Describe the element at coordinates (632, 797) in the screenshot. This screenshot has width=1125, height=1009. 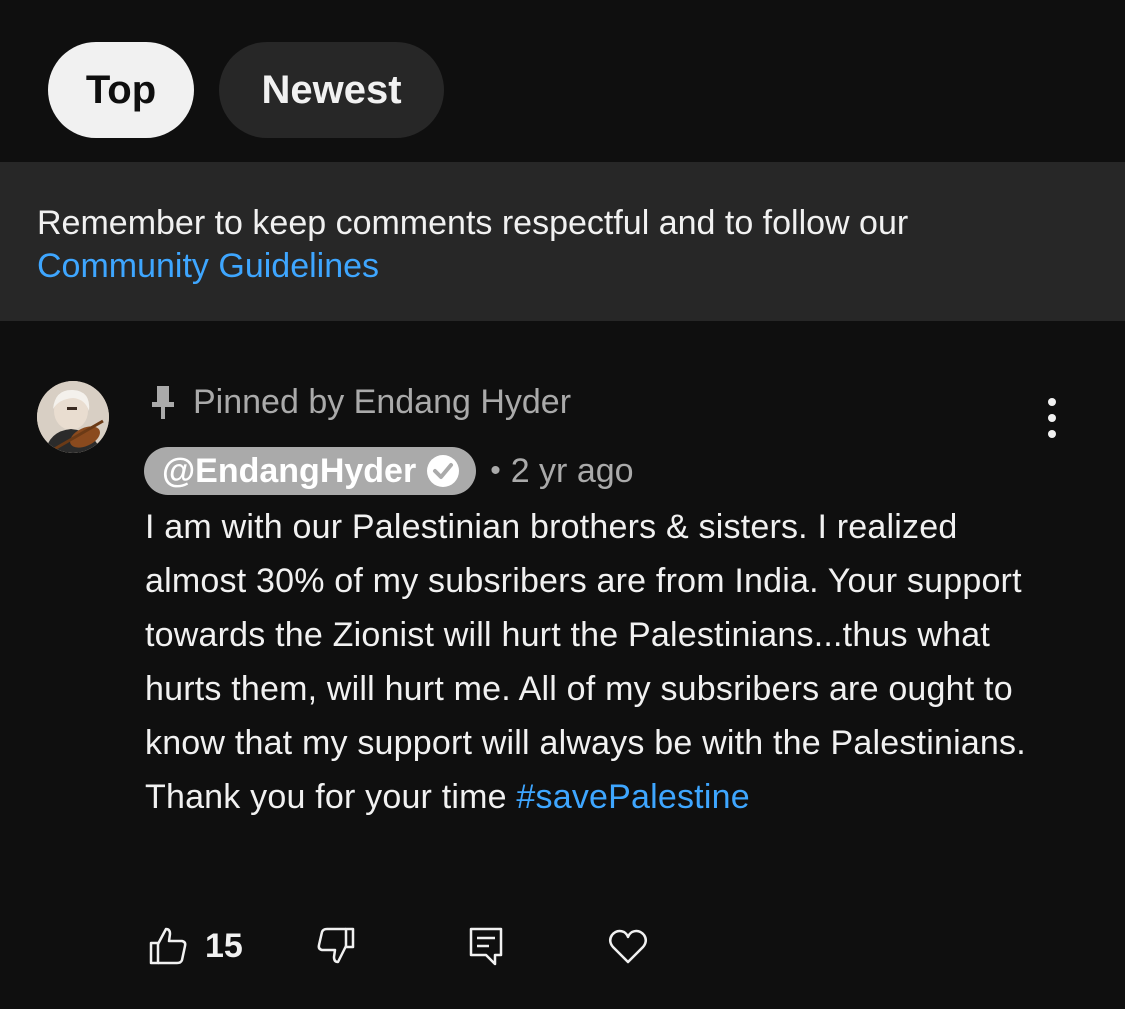
I see `hashtag-link: #savePalestine` at that location.